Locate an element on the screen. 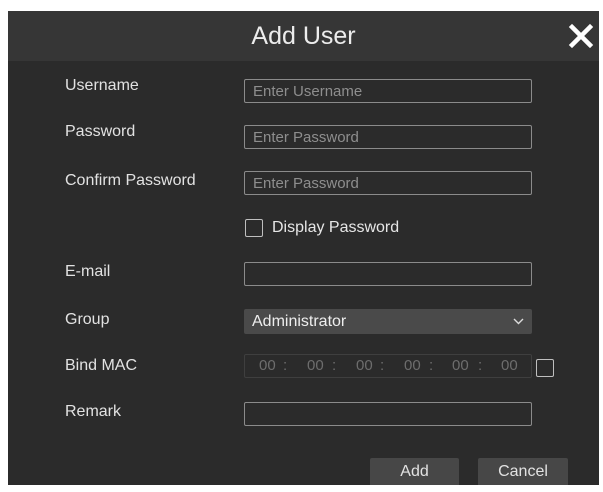 This screenshot has height=492, width=603. dialog-title: Add User is located at coordinates (303, 36).